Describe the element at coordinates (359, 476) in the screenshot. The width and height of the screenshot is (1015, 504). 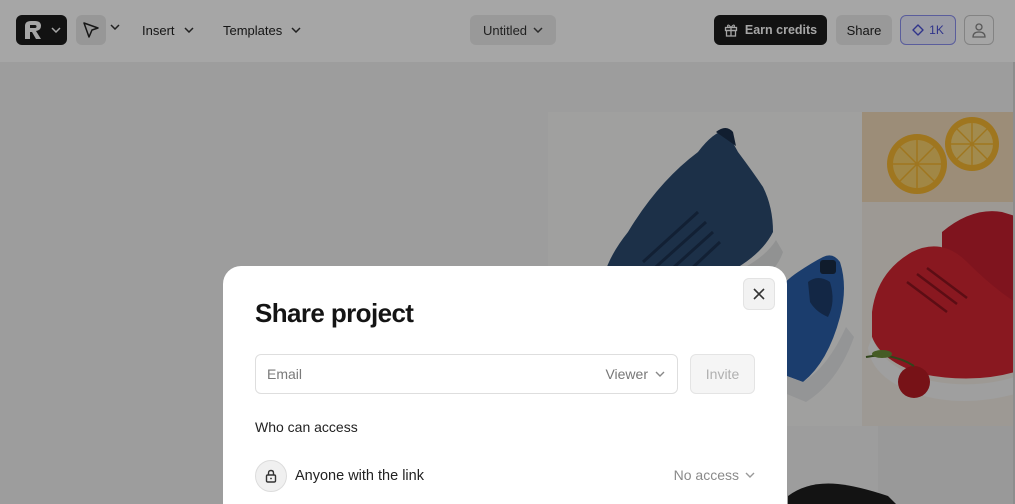
I see `link-access-label: Anyone with the link` at that location.